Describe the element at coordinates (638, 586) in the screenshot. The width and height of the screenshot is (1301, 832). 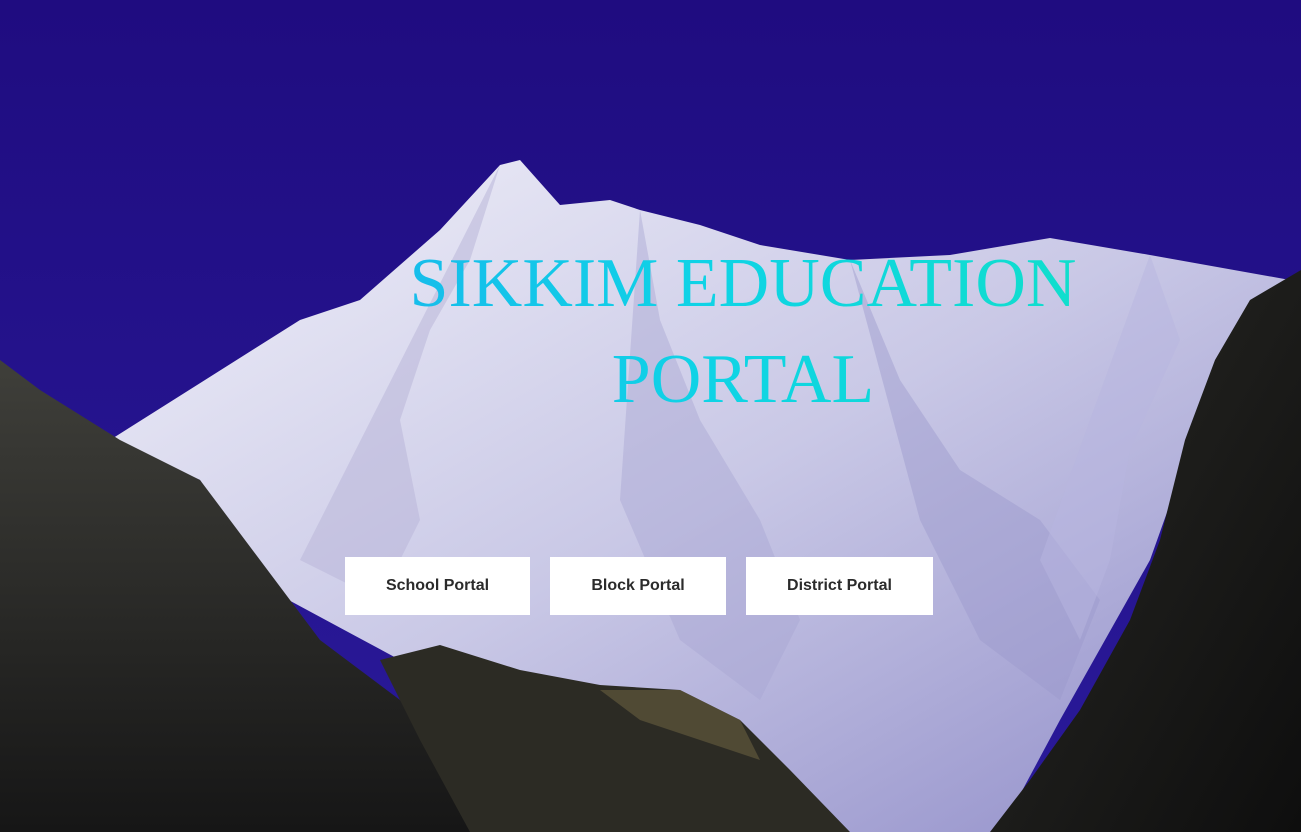
I see `block-portal-button: Block Portal` at that location.